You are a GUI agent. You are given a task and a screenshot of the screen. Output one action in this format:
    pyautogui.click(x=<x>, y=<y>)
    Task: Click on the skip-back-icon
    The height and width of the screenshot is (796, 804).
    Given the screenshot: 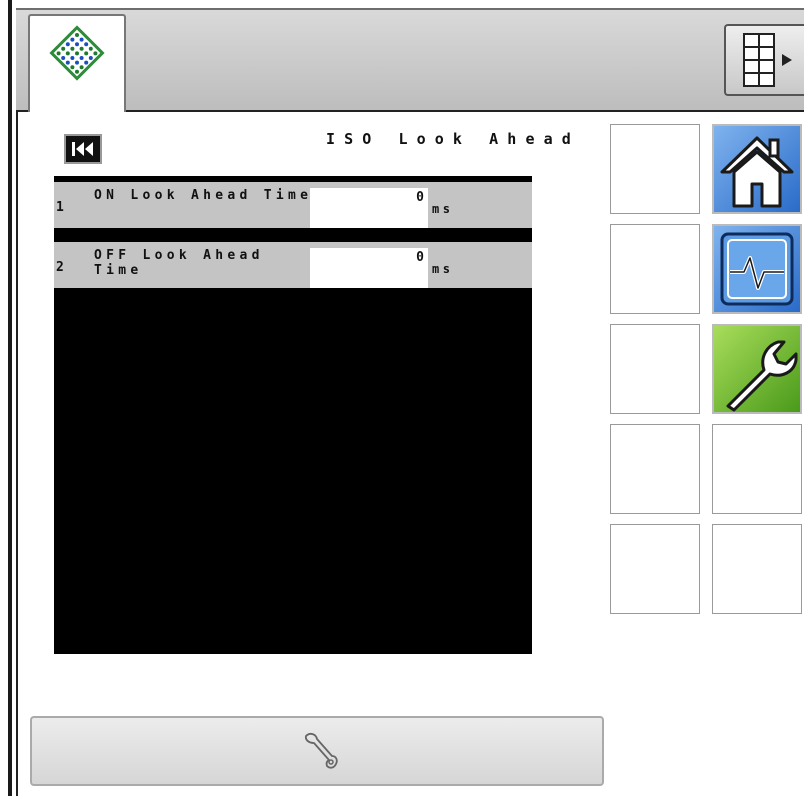 What is the action you would take?
    pyautogui.click(x=82, y=149)
    